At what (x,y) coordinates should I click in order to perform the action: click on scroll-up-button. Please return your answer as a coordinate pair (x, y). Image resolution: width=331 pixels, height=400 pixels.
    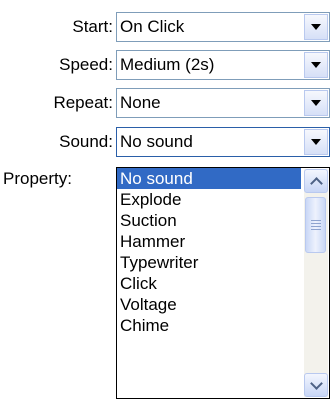
    Looking at the image, I should click on (316, 181).